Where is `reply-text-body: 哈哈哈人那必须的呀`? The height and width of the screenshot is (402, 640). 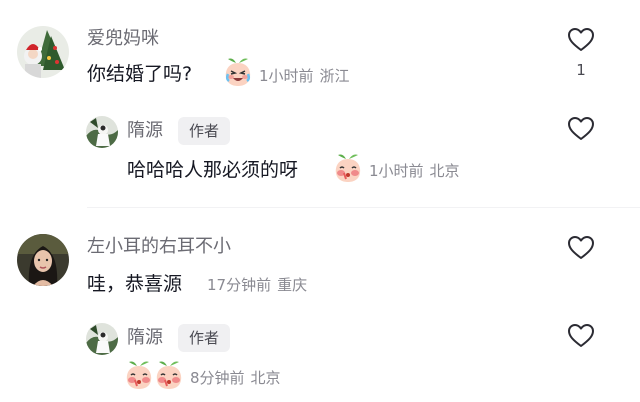
reply-text-body: 哈哈哈人那必须的呀 is located at coordinates (213, 170).